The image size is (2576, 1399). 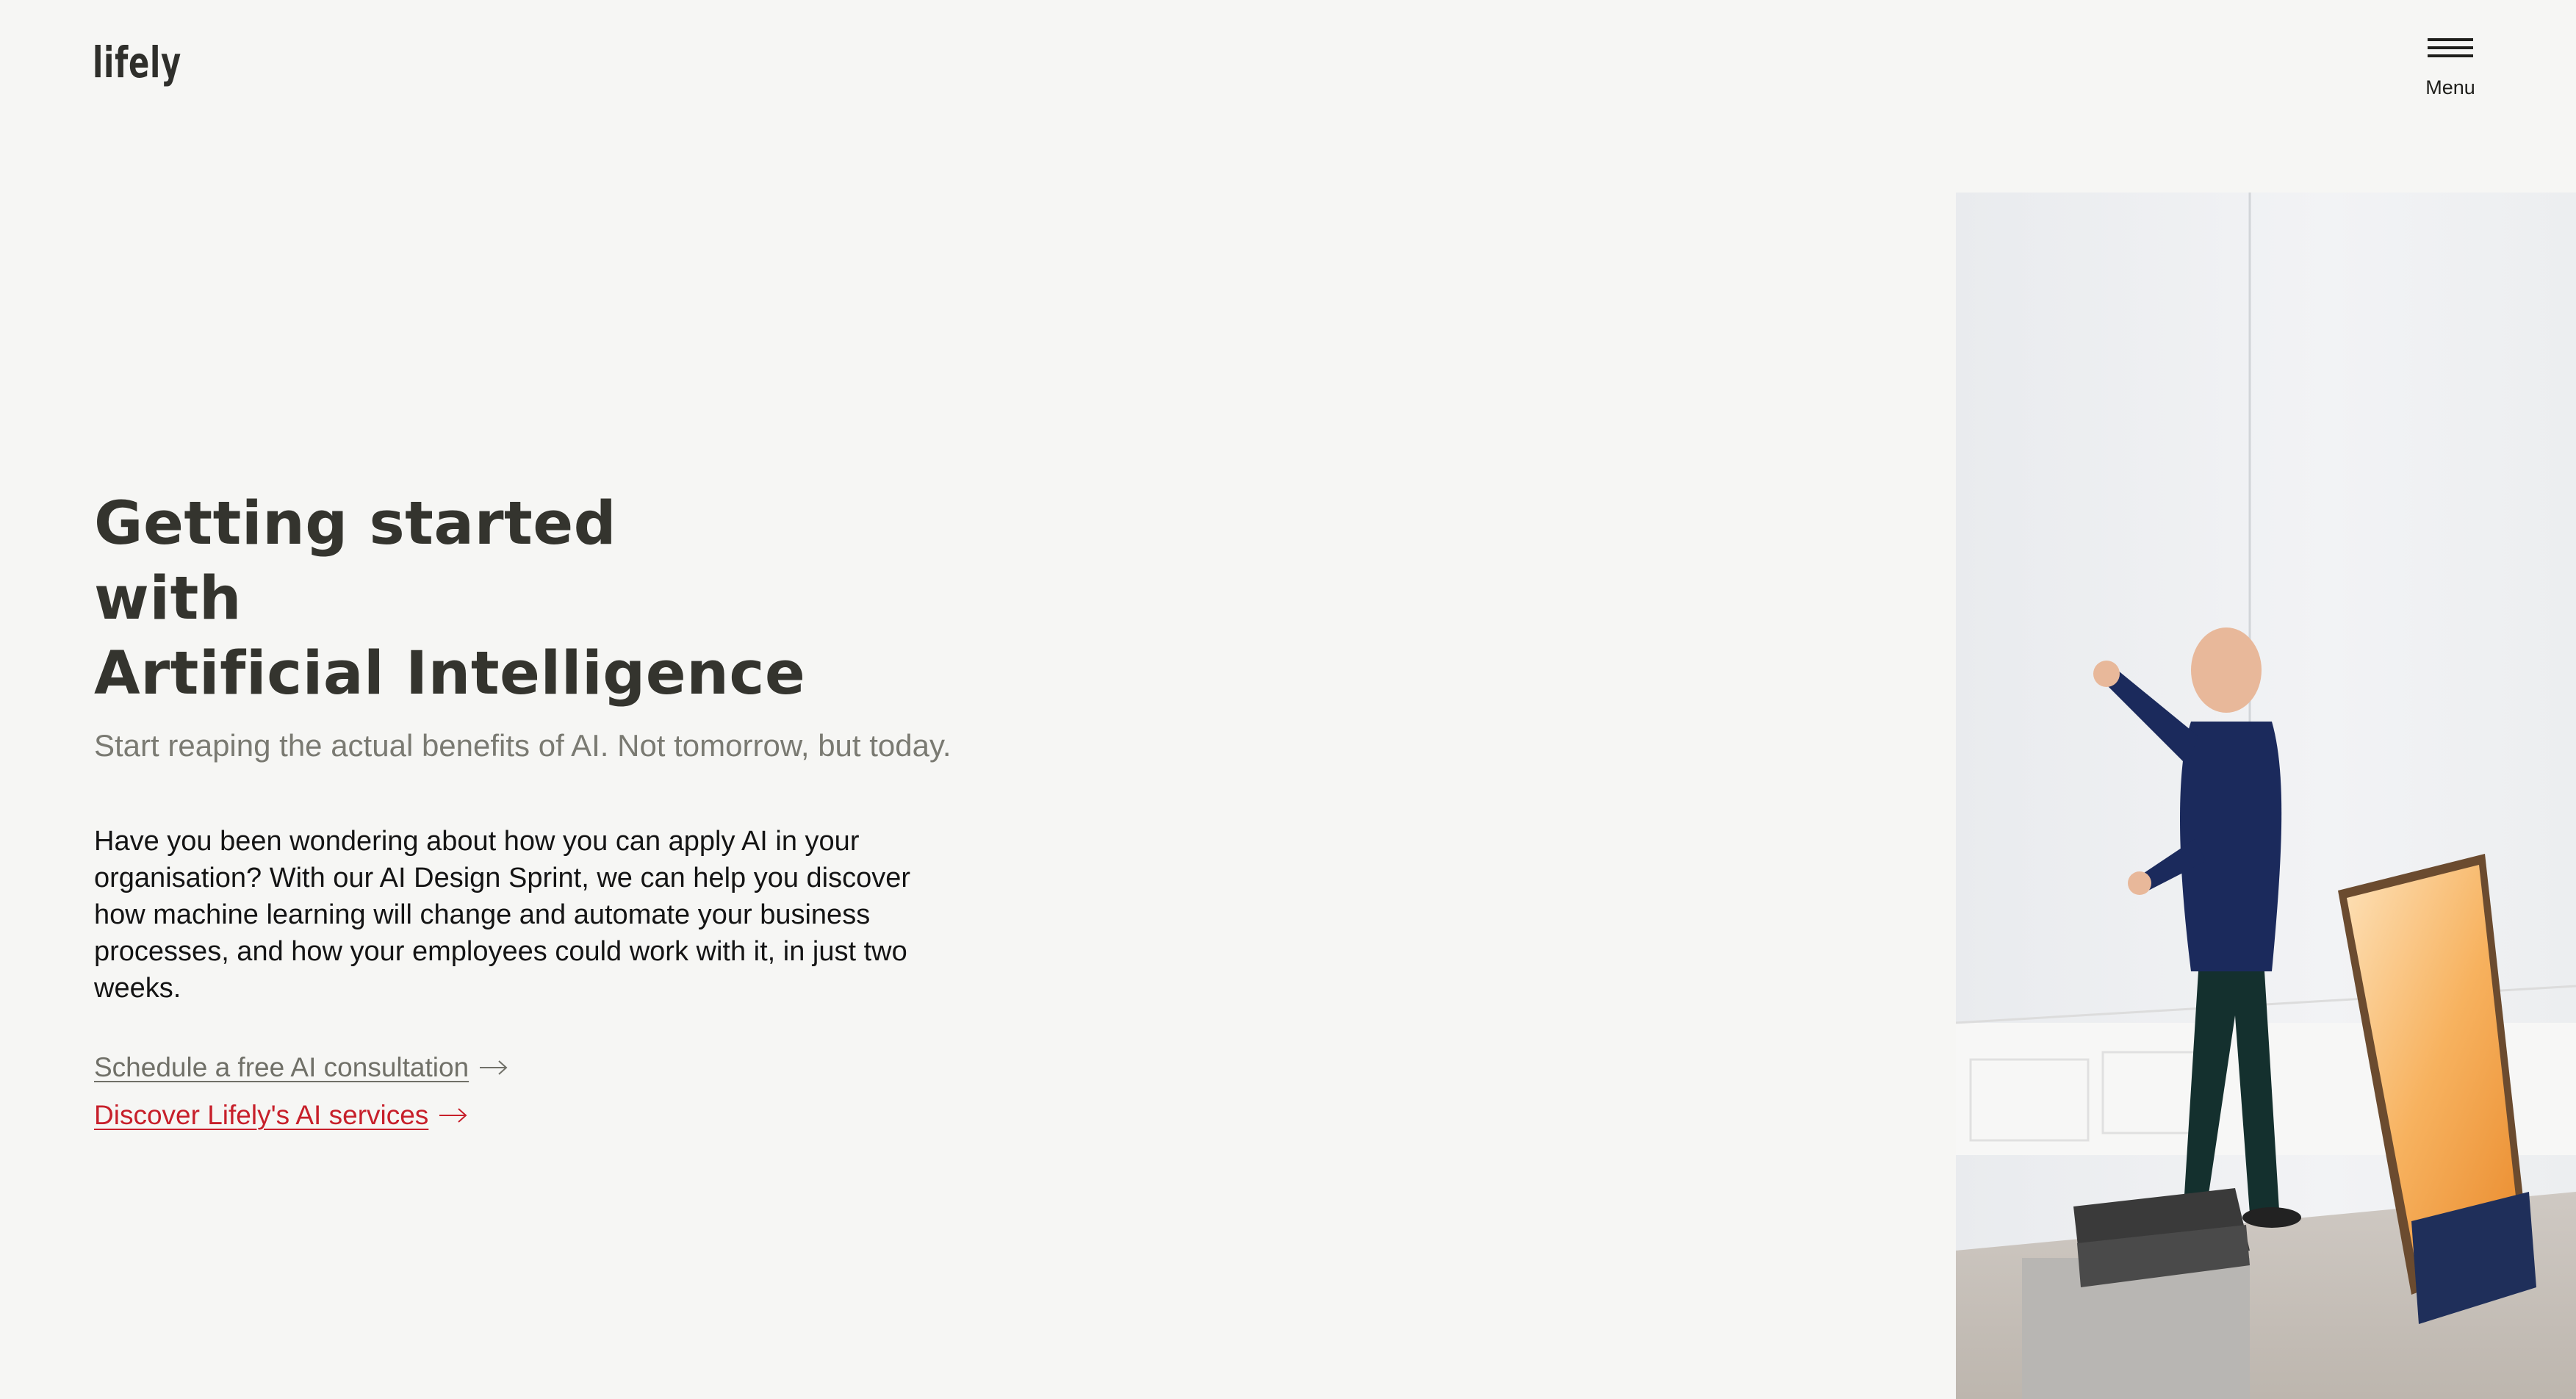 I want to click on schedule-consultation-label: Schedule a free AI consultation, so click(x=281, y=1067).